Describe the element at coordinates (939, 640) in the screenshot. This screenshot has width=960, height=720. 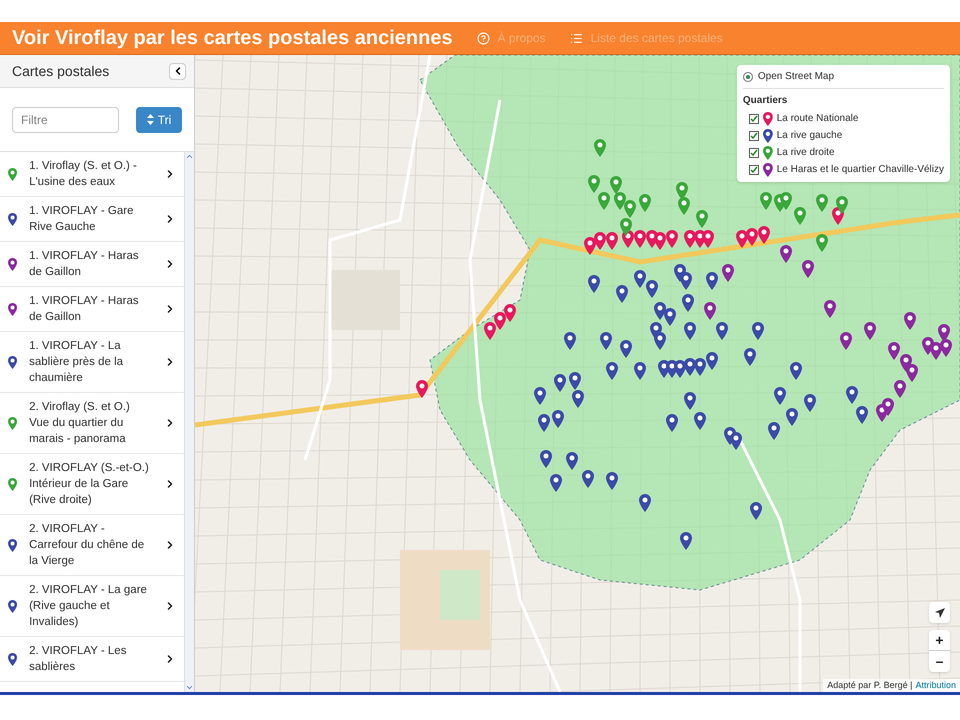
I see `zoom-in-button: +` at that location.